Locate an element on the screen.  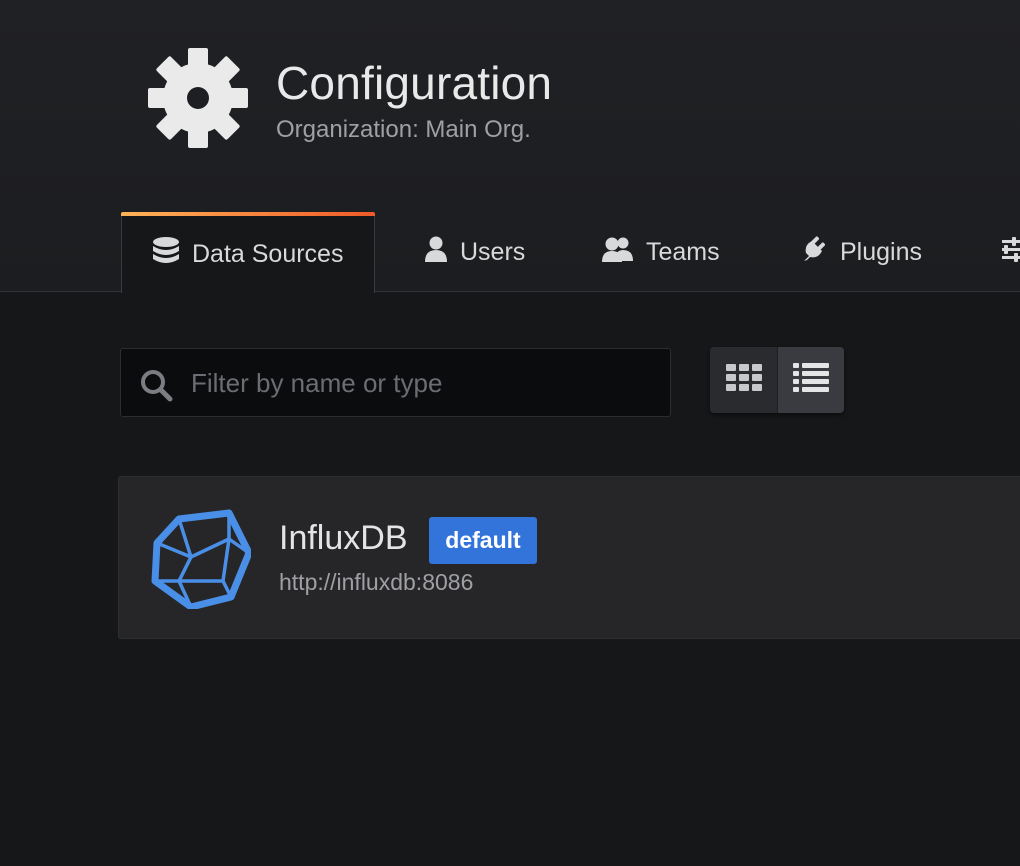
search-icon is located at coordinates (156, 387).